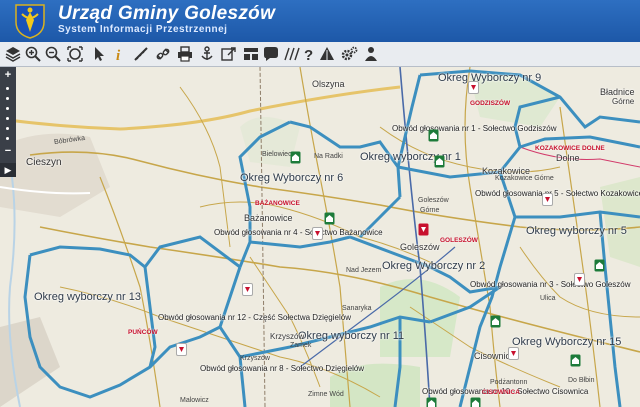 The height and width of the screenshot is (407, 640). Describe the element at coordinates (430, 210) in the screenshot. I see `road-label-gorne2: Górne` at that location.